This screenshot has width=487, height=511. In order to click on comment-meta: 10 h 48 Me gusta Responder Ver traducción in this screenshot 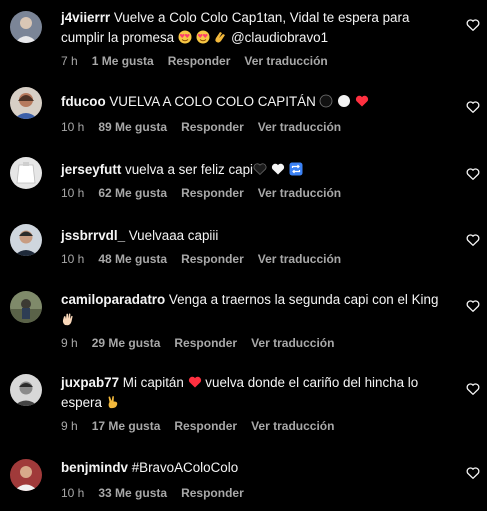, I will do `click(201, 259)`.